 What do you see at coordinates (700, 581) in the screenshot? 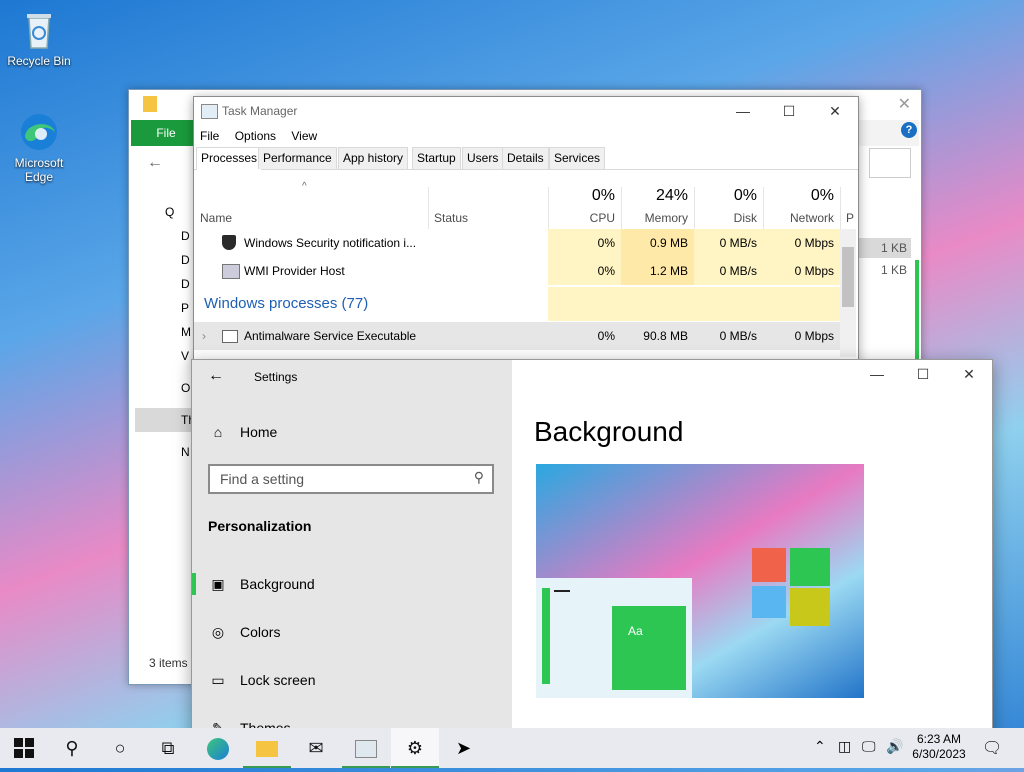
I see `background-preview: Aa` at bounding box center [700, 581].